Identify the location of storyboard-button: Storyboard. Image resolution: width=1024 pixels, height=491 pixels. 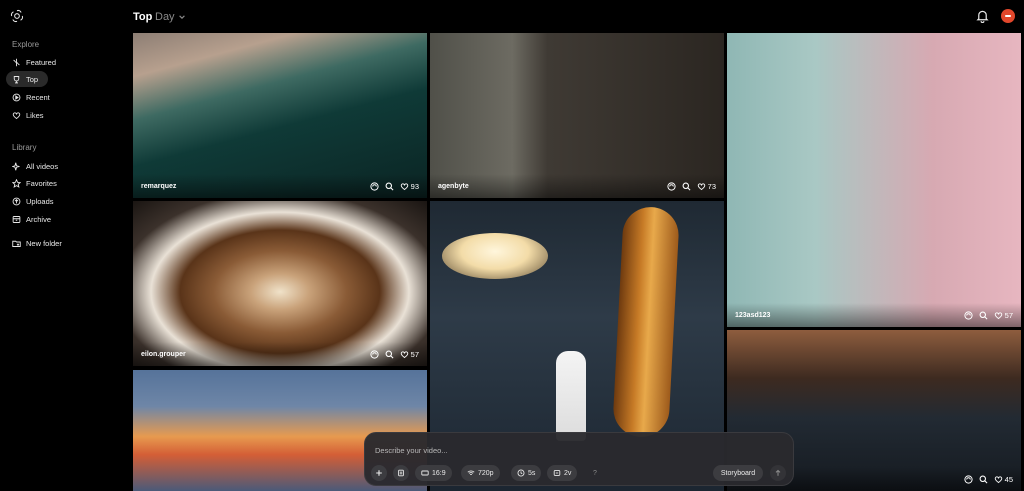
(738, 473).